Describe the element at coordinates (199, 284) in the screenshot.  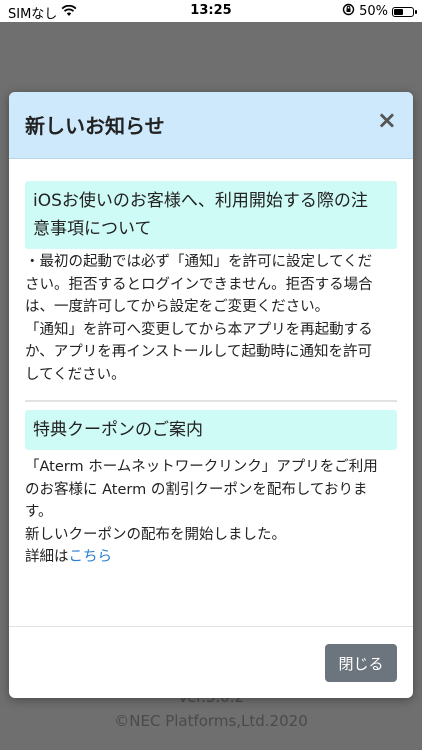
I see `text-line: さい。拒否するとログインできません。拒否する場合` at that location.